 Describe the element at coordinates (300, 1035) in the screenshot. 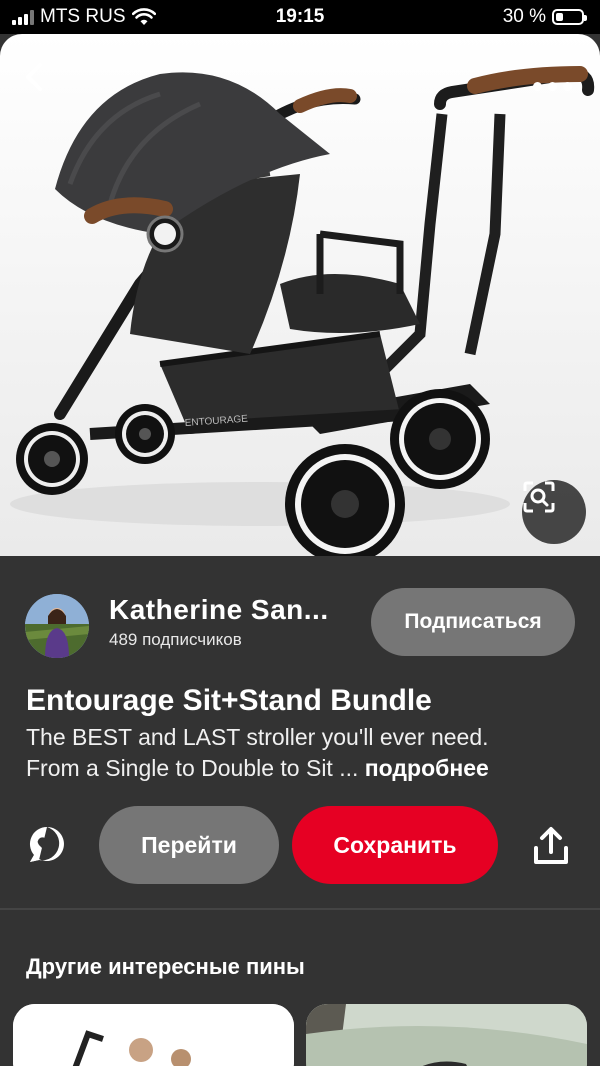

I see `more-pins-grid` at that location.